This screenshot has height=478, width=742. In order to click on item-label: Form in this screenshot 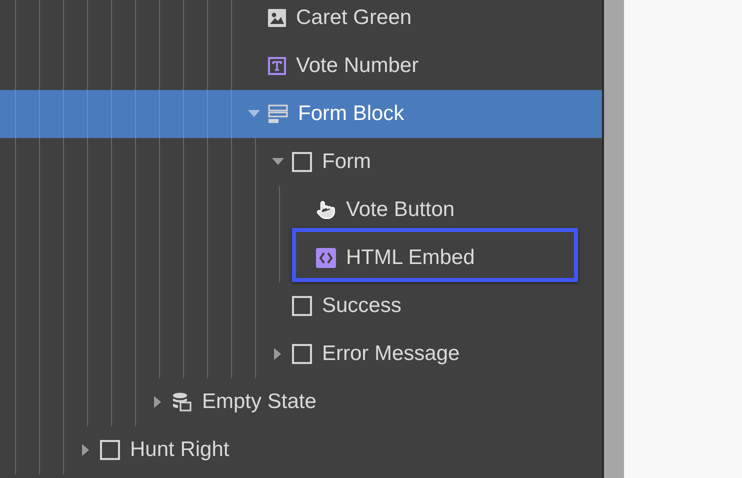, I will do `click(346, 162)`.